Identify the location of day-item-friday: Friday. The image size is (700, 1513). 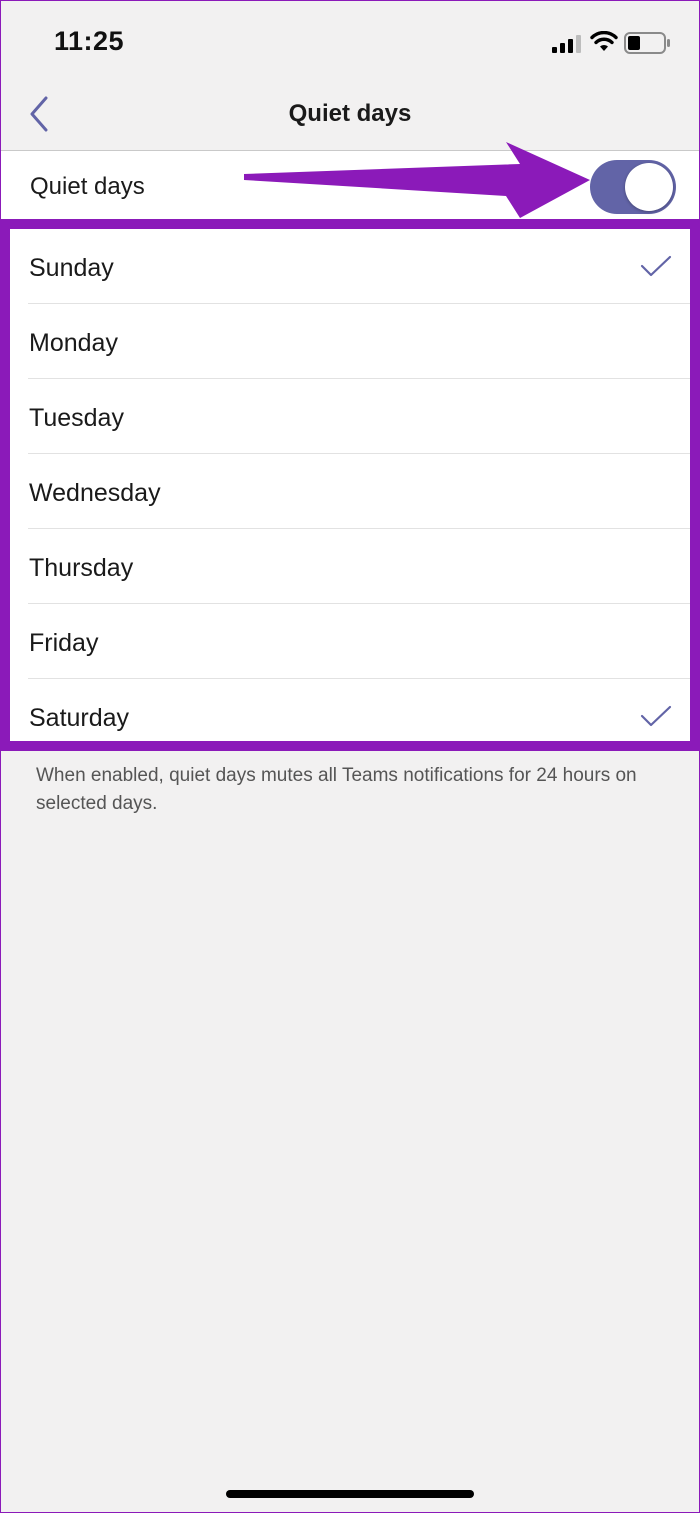
(350, 641).